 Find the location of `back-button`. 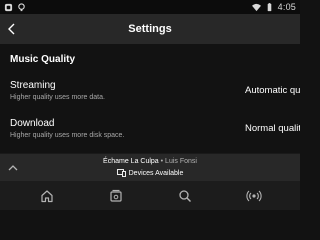

back-button is located at coordinates (12, 29).